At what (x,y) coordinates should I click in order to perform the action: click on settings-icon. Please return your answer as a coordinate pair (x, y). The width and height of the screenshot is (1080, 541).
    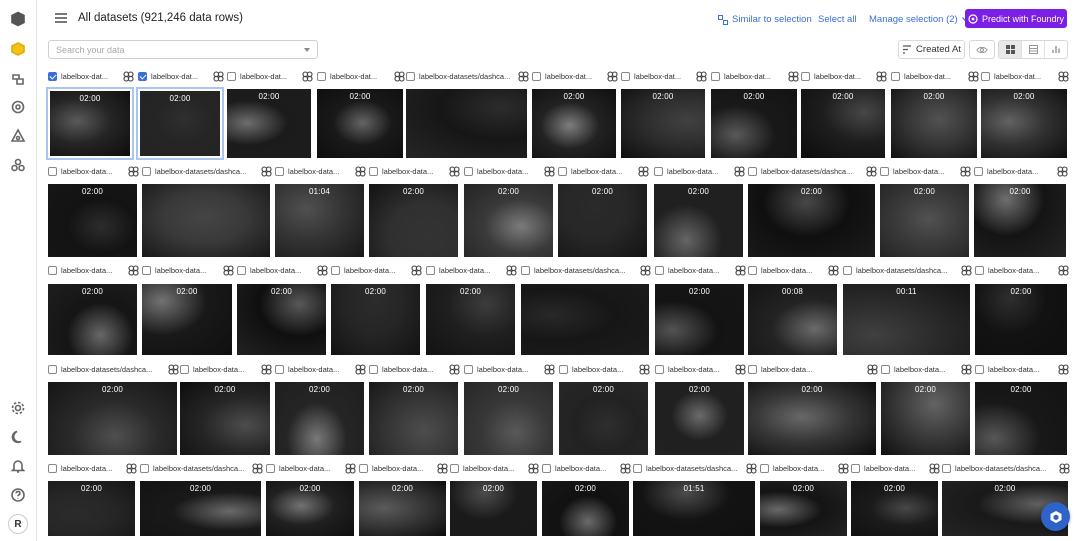
    Looking at the image, I should click on (18, 408).